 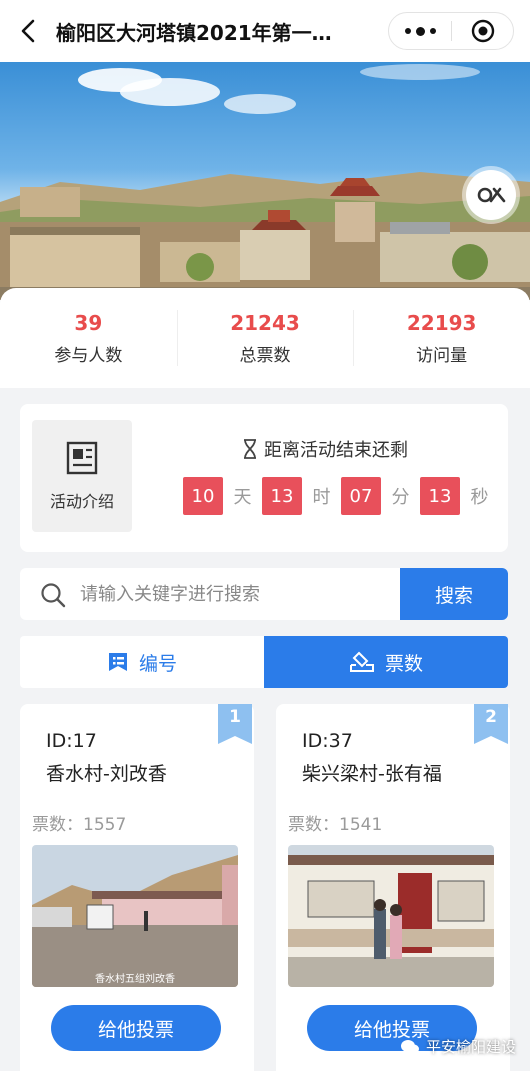 I want to click on stat-value: 39, so click(x=88, y=322).